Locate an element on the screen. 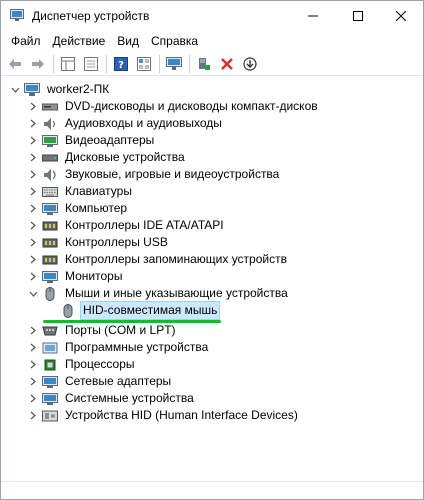 Image resolution: width=424 pixels, height=500 pixels. tree-item-sound: Звуковые, игровые и видеоустройства is located at coordinates (154, 174).